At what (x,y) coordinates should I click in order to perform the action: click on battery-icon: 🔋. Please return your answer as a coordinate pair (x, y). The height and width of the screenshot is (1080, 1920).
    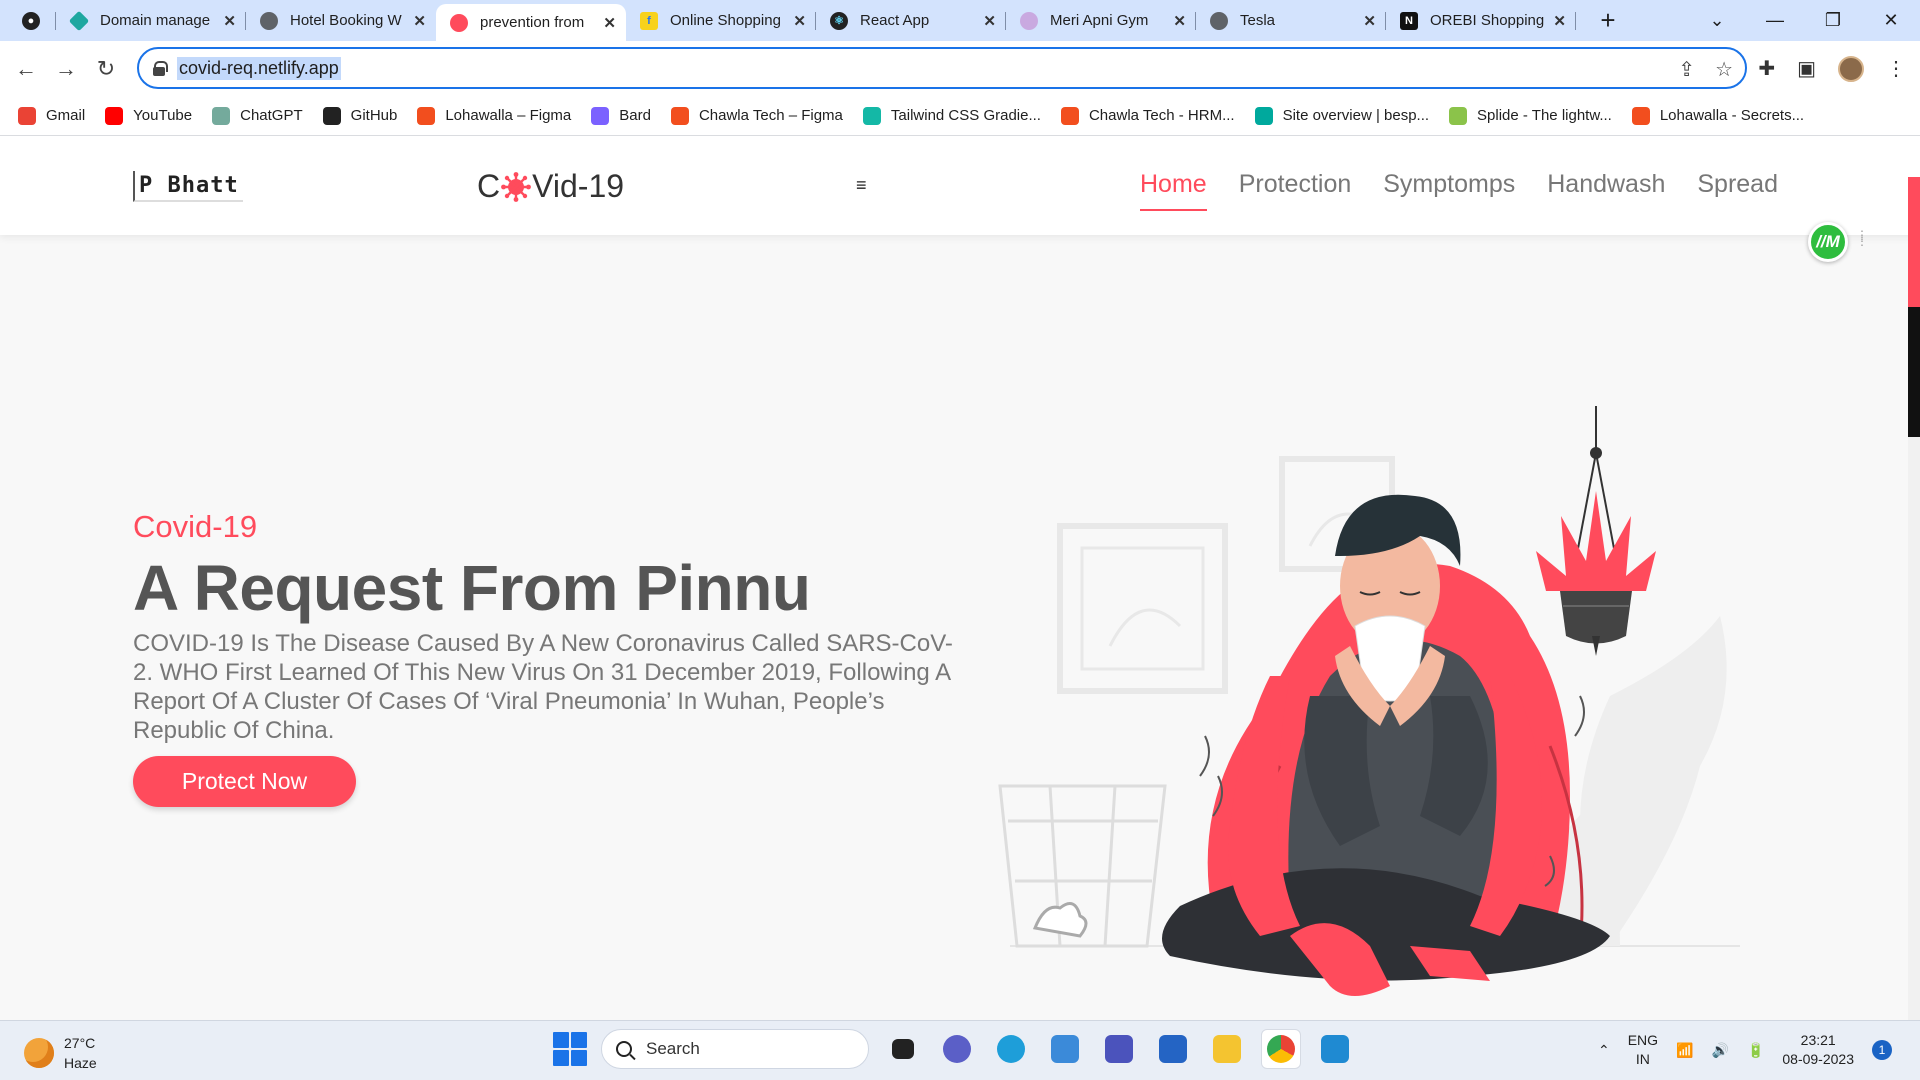
    Looking at the image, I should click on (1755, 1050).